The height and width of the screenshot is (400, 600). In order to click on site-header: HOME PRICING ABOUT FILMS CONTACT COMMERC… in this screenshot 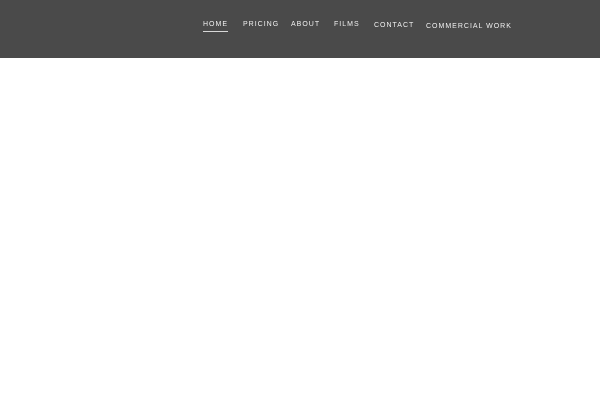, I will do `click(300, 29)`.